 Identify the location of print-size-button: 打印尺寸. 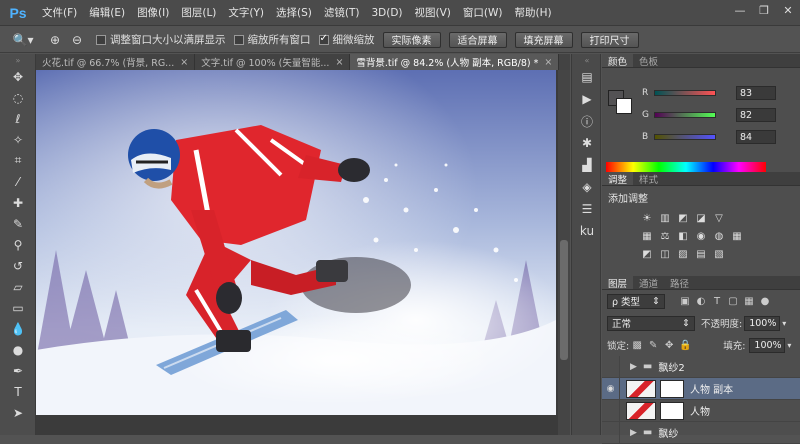
(609, 39).